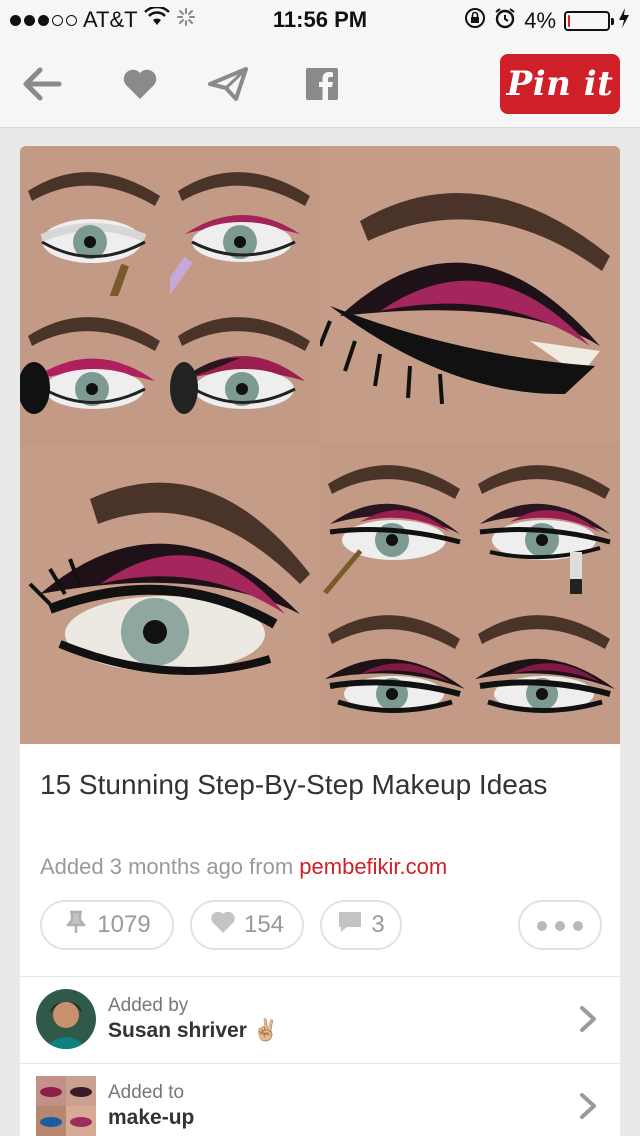 The image size is (640, 1136). Describe the element at coordinates (505, 21) in the screenshot. I see `alarm-icon` at that location.